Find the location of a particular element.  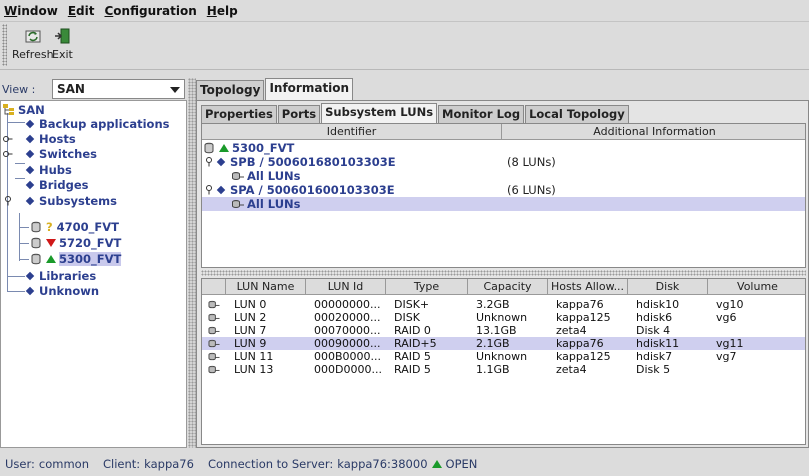

tab-monitor-log: Monitor Log is located at coordinates (481, 114).